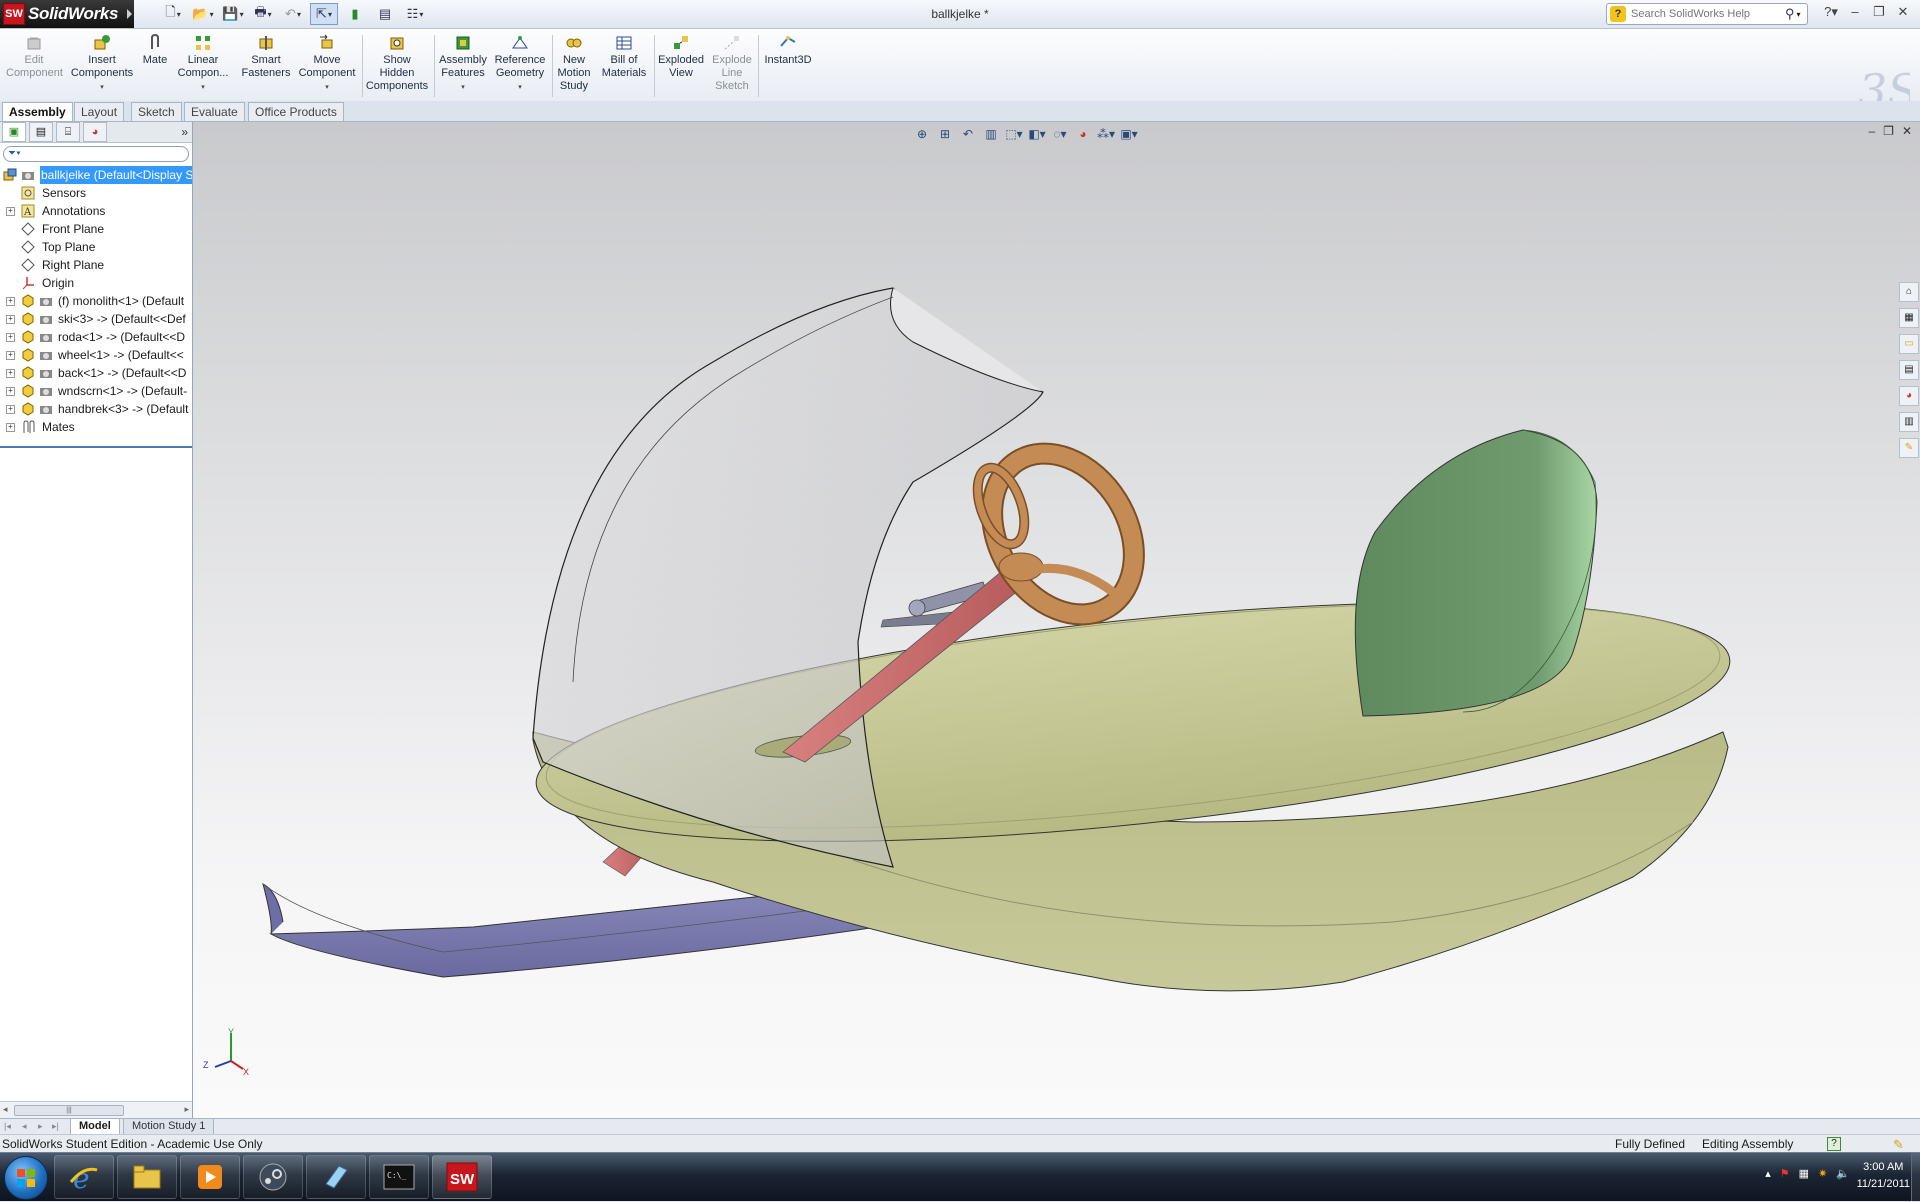 The width and height of the screenshot is (1920, 1202). Describe the element at coordinates (788, 50) in the screenshot. I see `instant3d-button: Instant3D` at that location.